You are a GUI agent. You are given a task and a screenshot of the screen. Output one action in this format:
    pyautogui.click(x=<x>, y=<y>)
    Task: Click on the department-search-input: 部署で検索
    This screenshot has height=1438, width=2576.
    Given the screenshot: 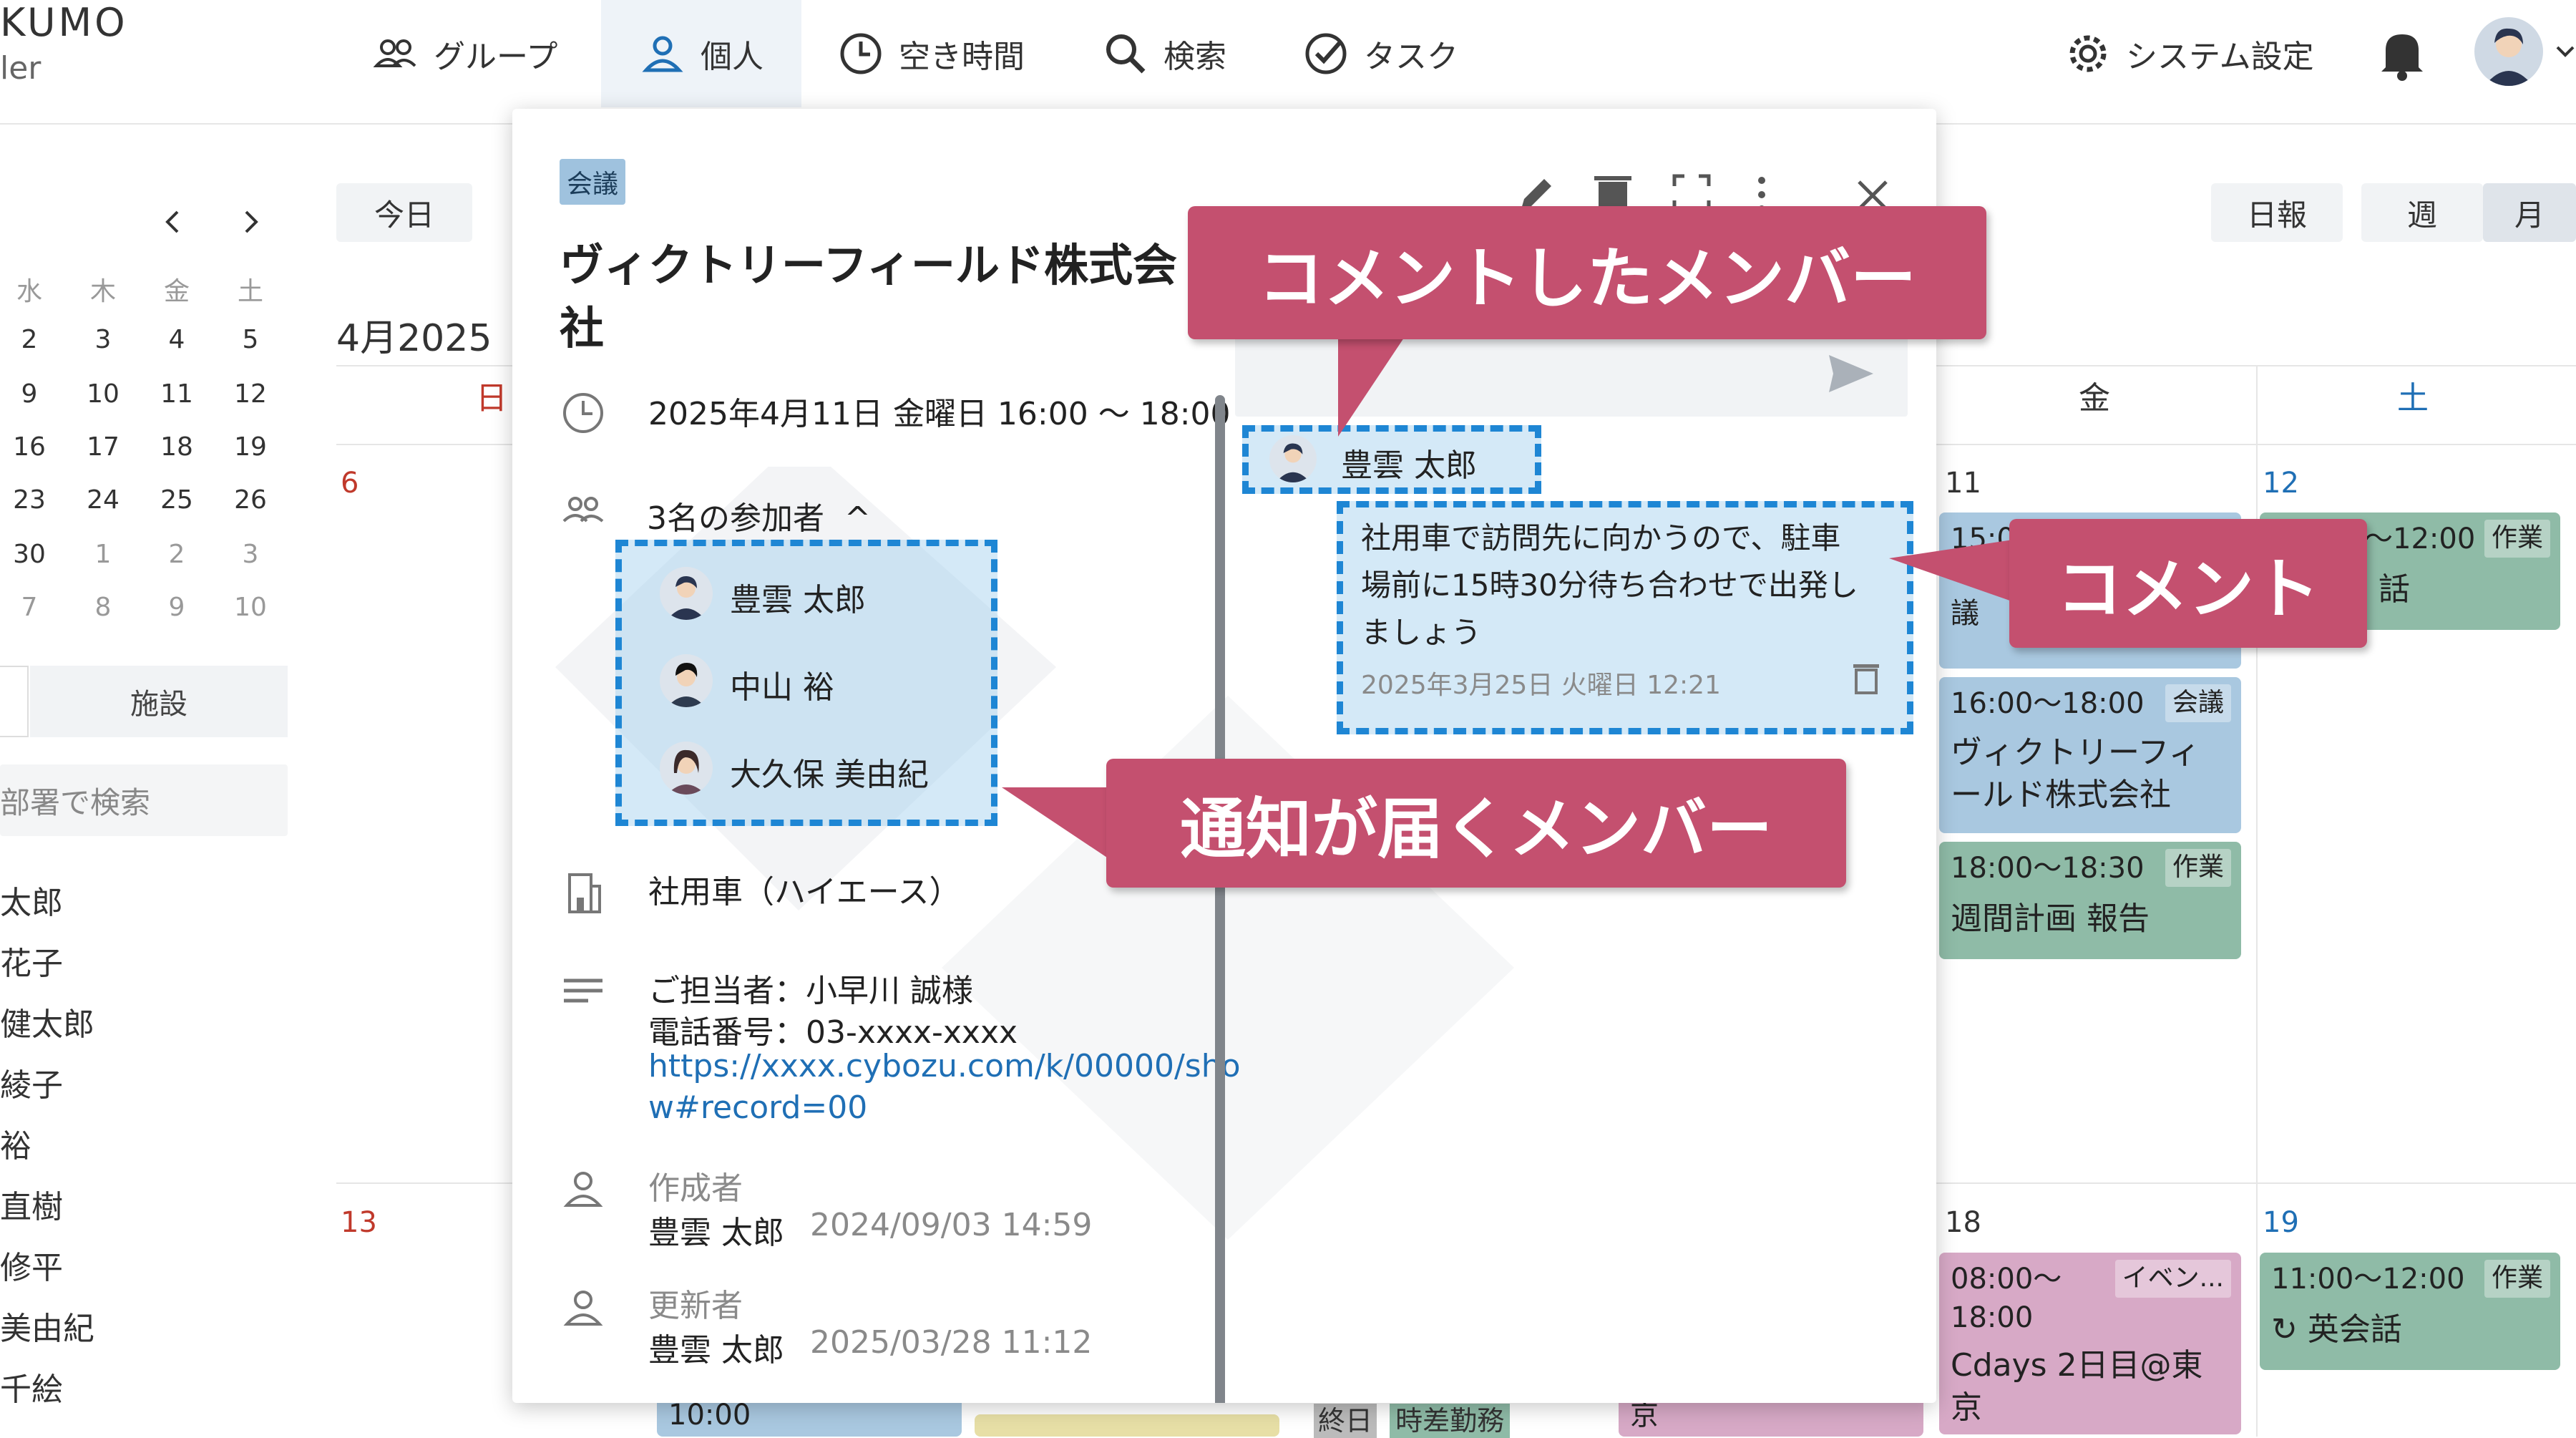 What is the action you would take?
    pyautogui.click(x=144, y=800)
    